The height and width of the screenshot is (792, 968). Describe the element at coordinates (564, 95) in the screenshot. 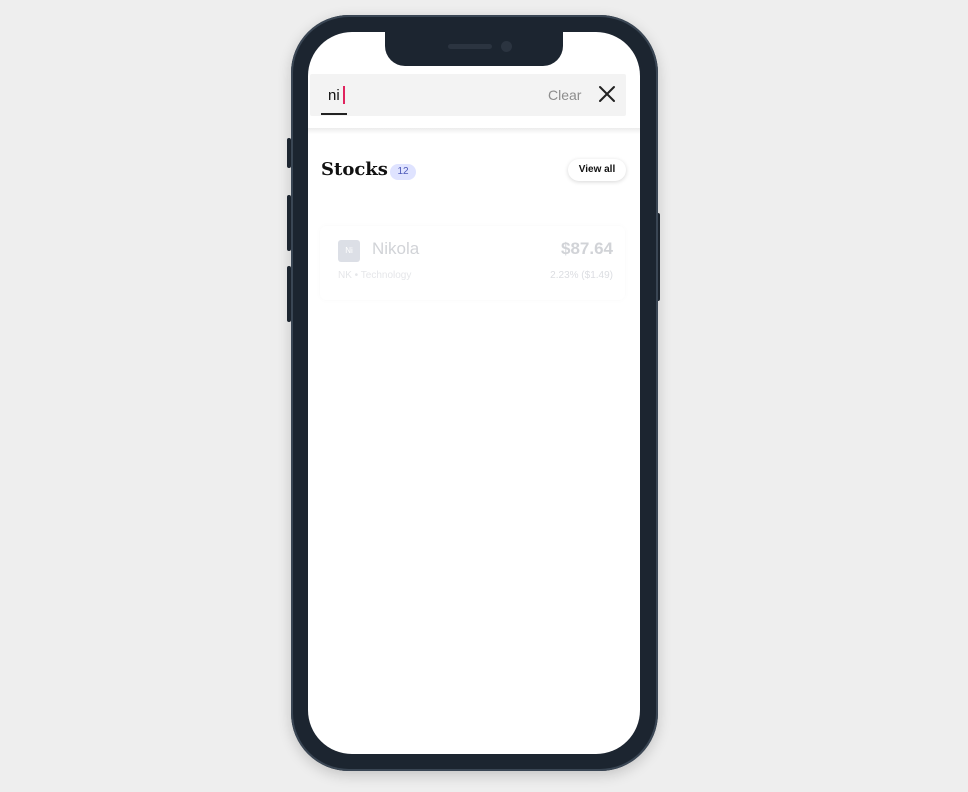

I see `clear-button: Clear` at that location.